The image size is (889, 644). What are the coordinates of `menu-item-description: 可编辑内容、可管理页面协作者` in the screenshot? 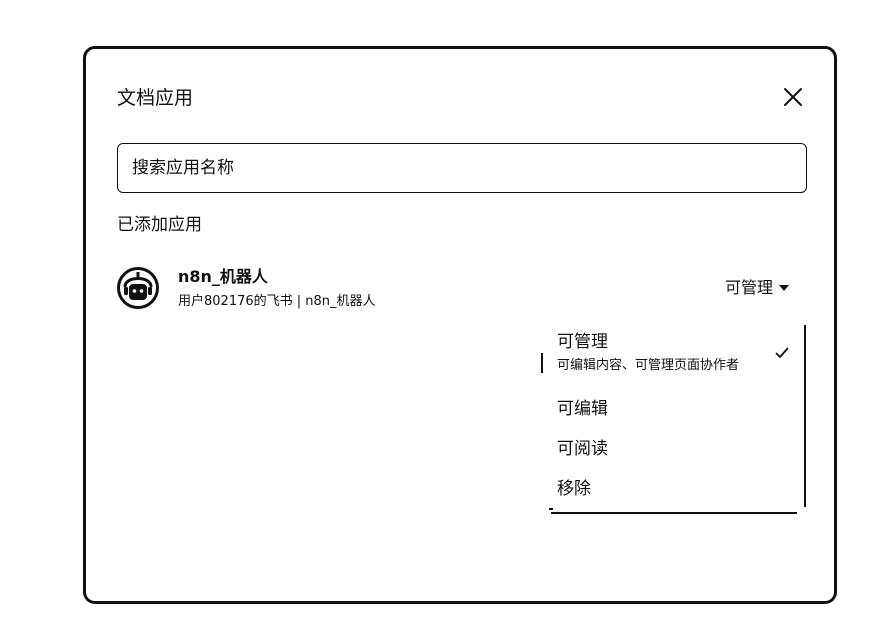 It's located at (648, 365).